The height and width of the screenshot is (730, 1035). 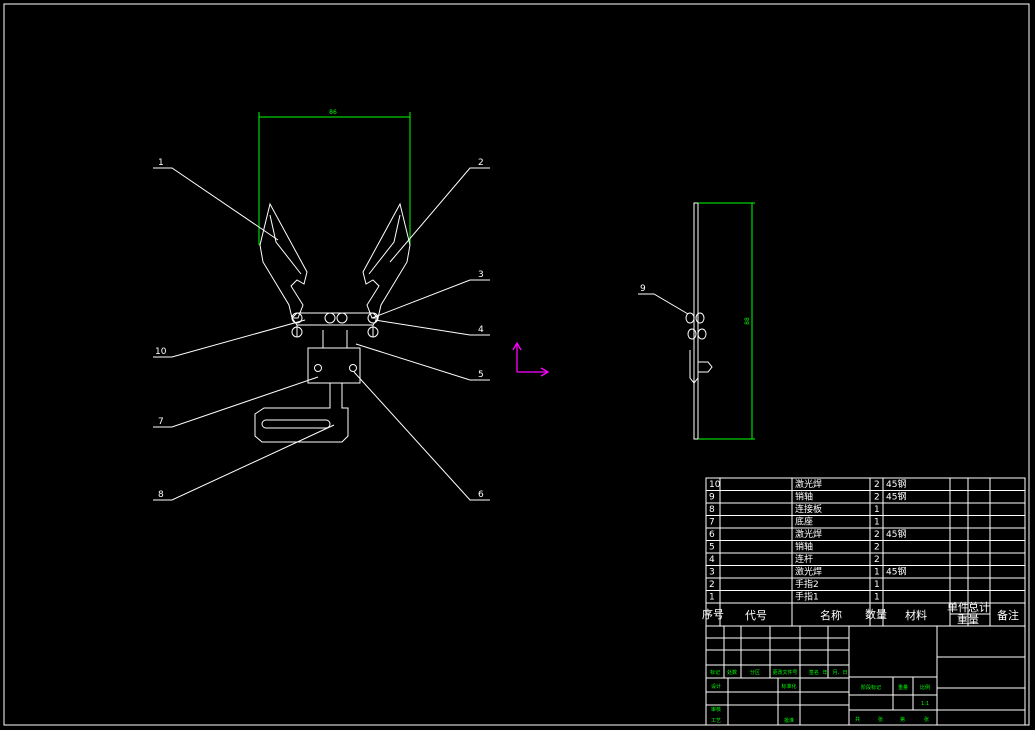 What do you see at coordinates (716, 709) in the screenshot?
I see `tb-review: 审核` at bounding box center [716, 709].